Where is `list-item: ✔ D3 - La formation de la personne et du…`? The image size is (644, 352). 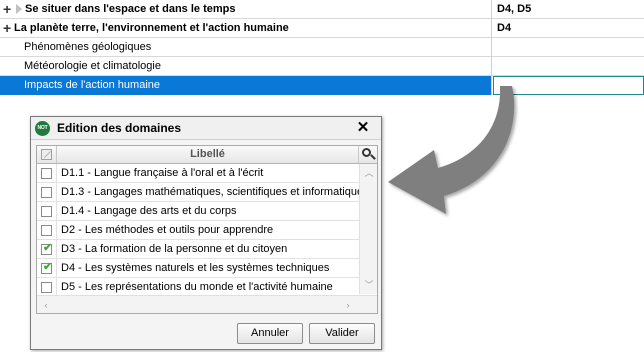 list-item: ✔ D3 - La formation de la personne et du… is located at coordinates (198, 249).